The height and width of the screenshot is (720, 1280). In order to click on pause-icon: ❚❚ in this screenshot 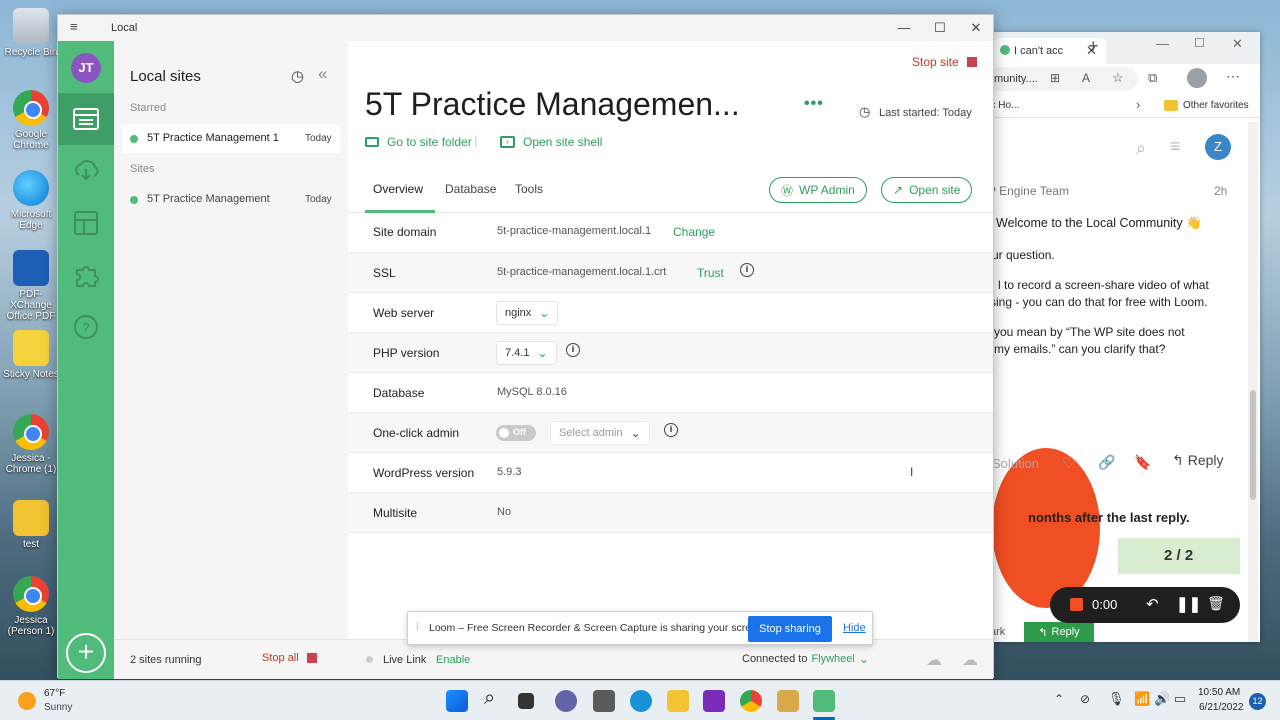, I will do `click(1188, 604)`.